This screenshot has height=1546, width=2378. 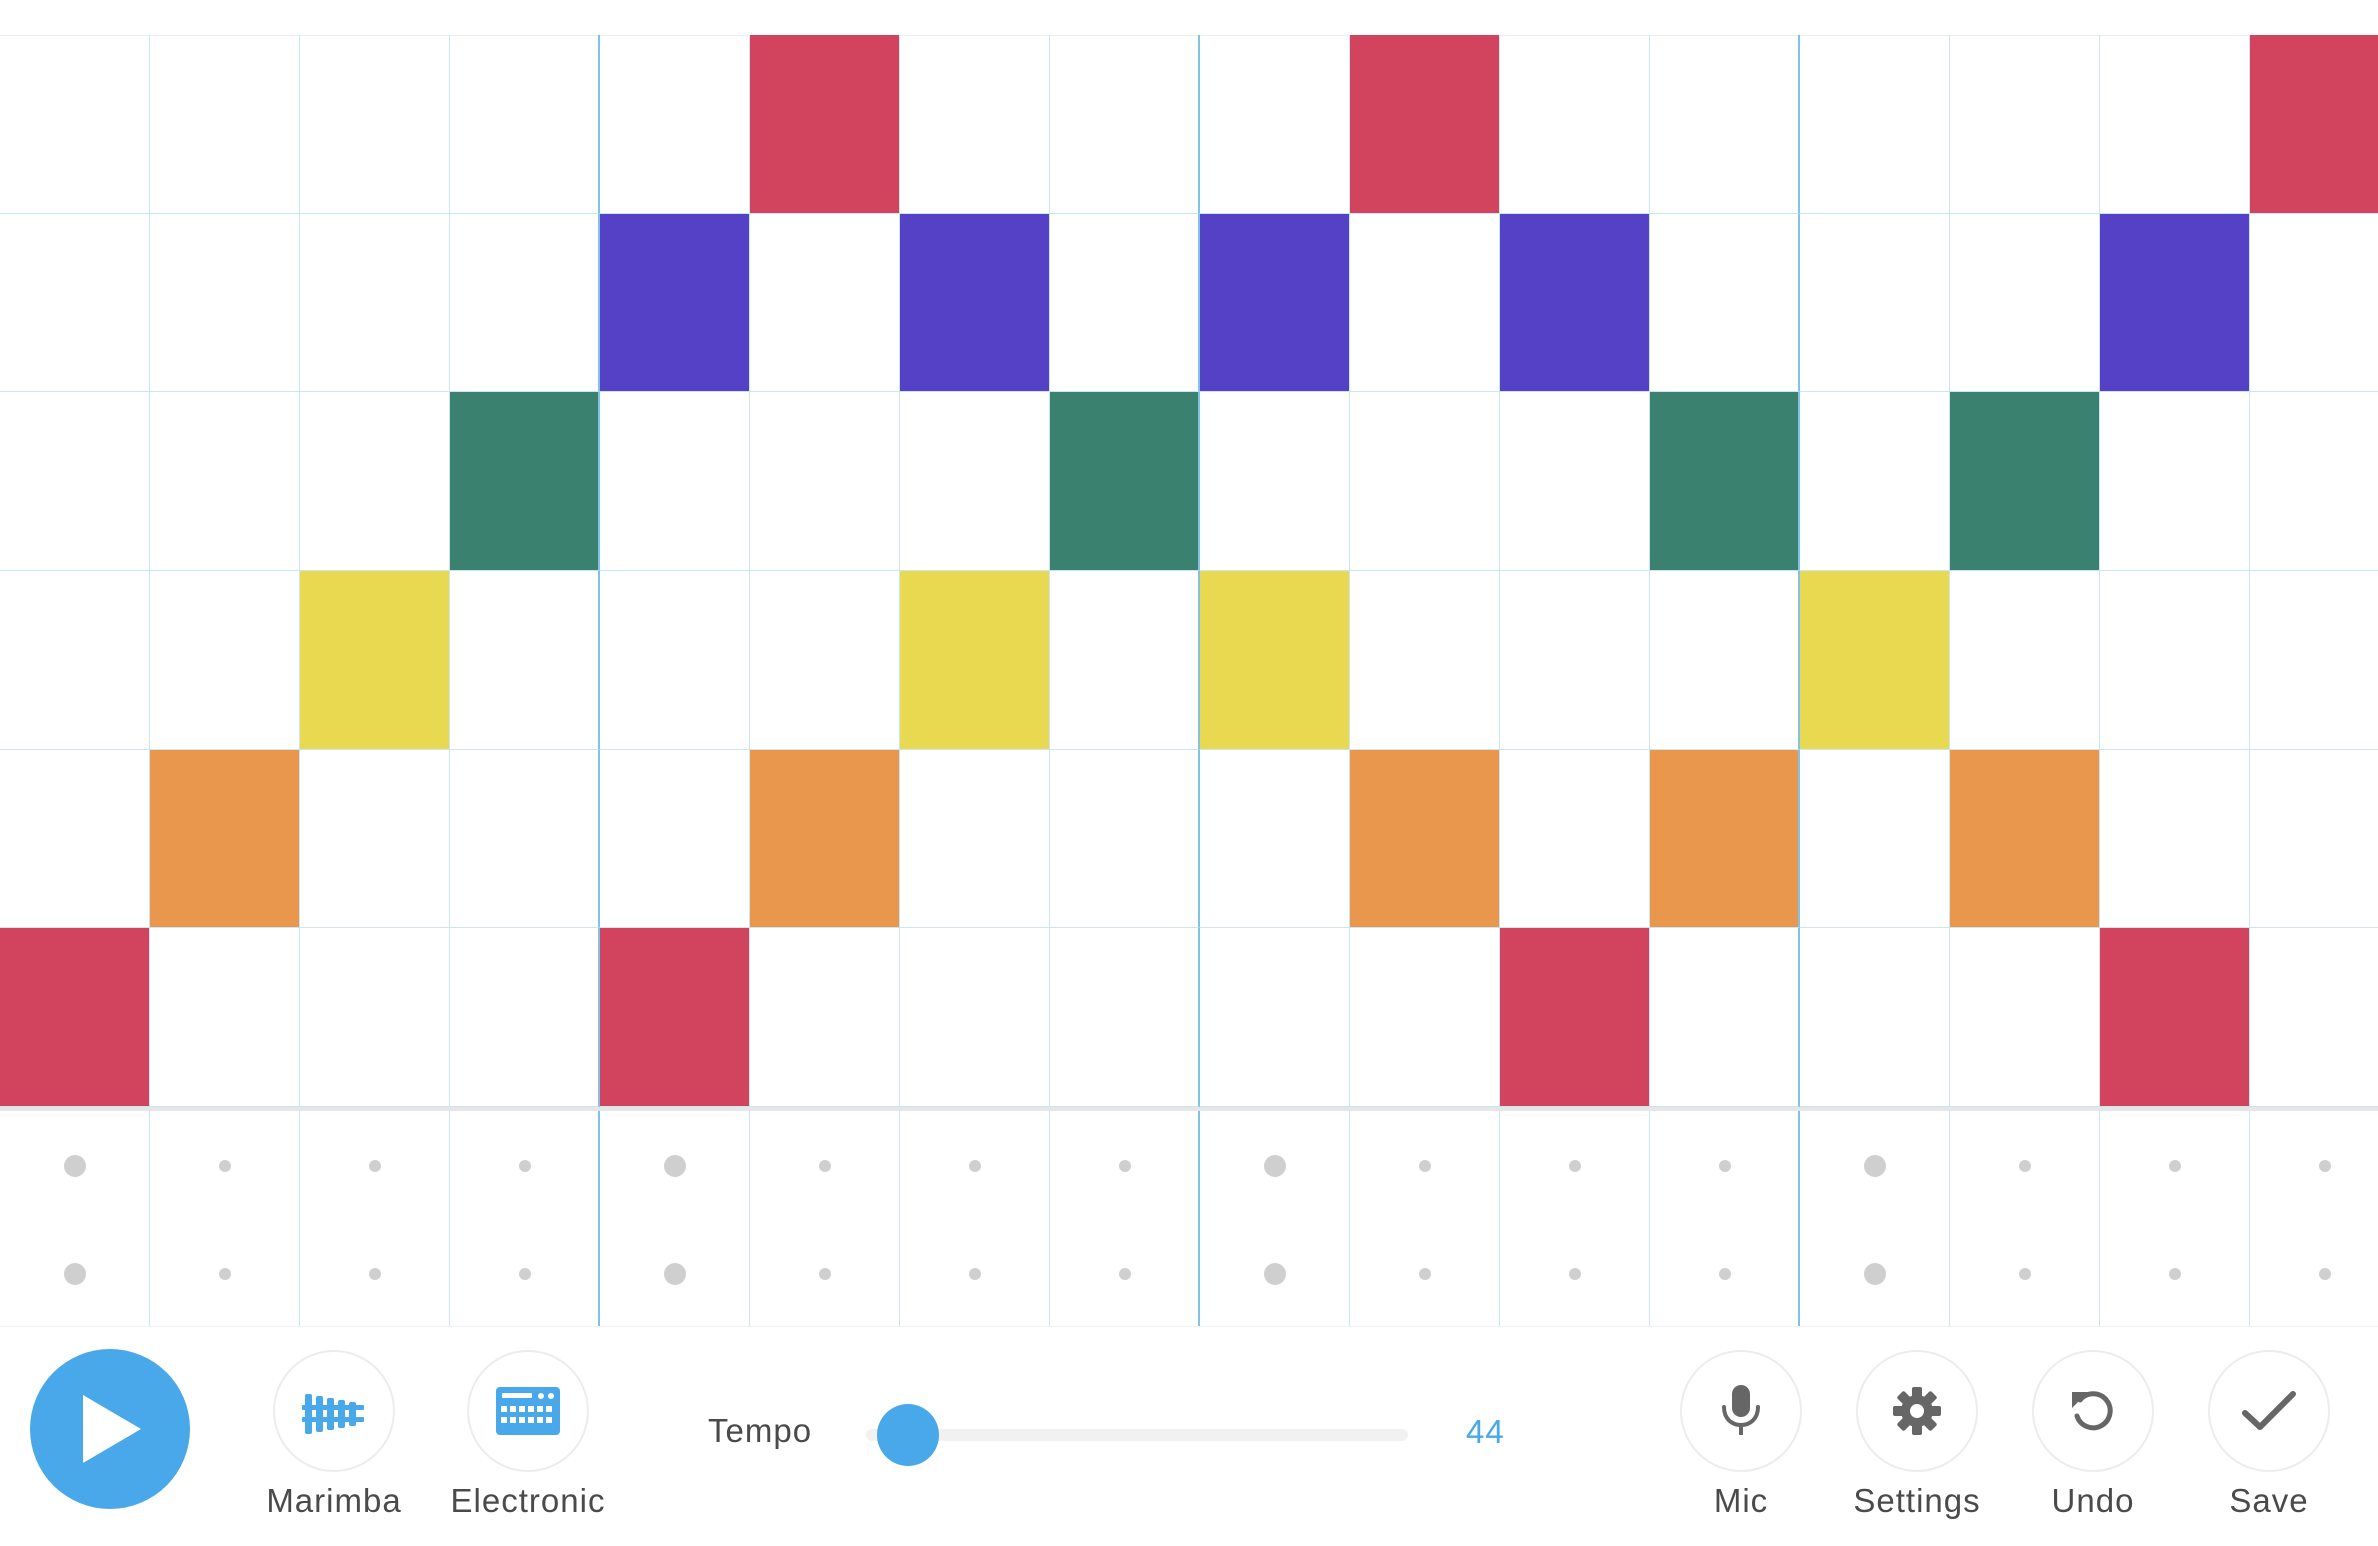 I want to click on undo-button, so click(x=2093, y=1411).